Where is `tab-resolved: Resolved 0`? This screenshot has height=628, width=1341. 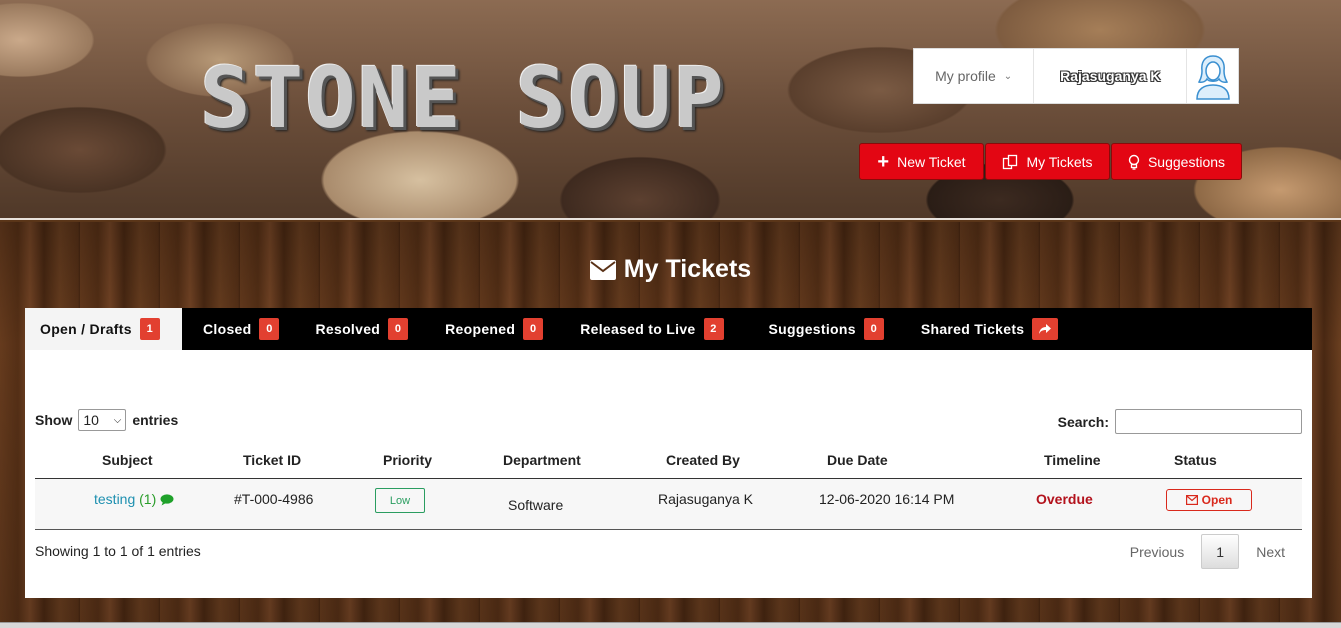 tab-resolved: Resolved 0 is located at coordinates (357, 329).